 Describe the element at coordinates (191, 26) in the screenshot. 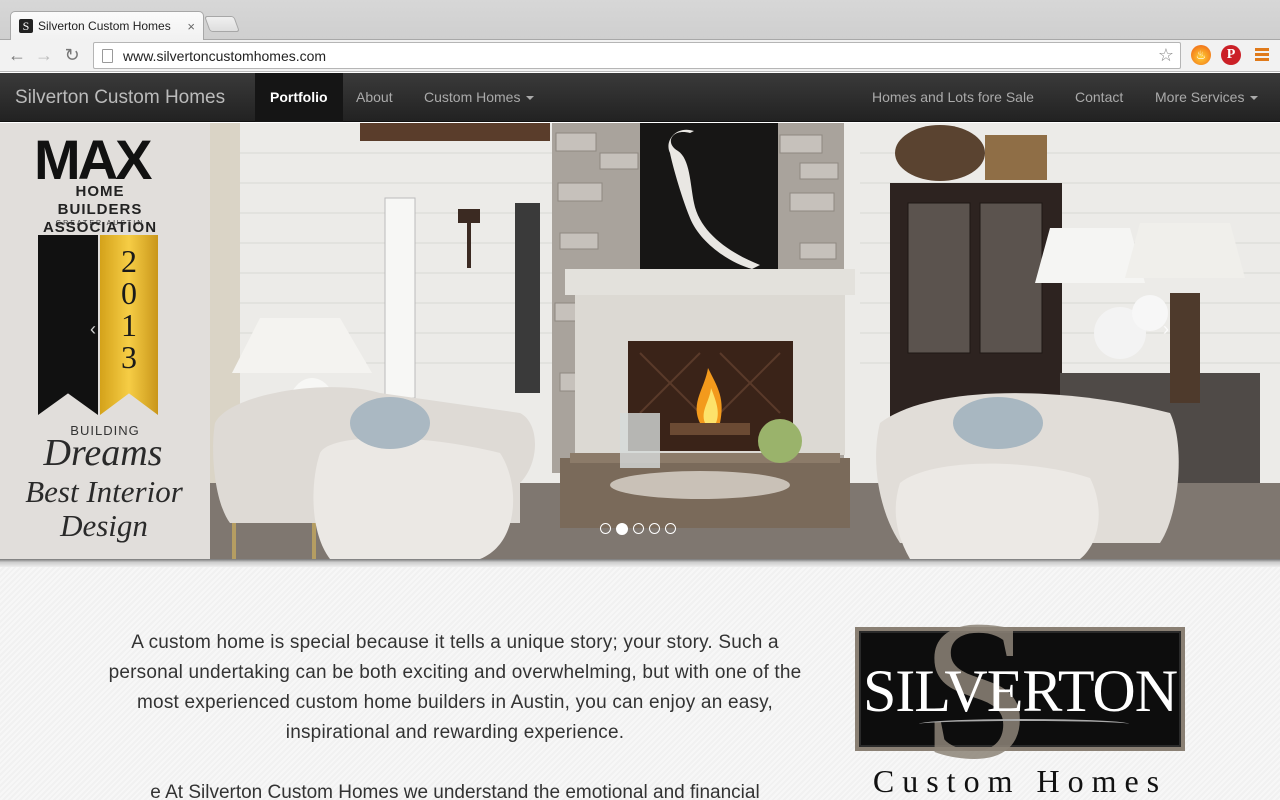

I see `tab-close-icon: ×` at that location.